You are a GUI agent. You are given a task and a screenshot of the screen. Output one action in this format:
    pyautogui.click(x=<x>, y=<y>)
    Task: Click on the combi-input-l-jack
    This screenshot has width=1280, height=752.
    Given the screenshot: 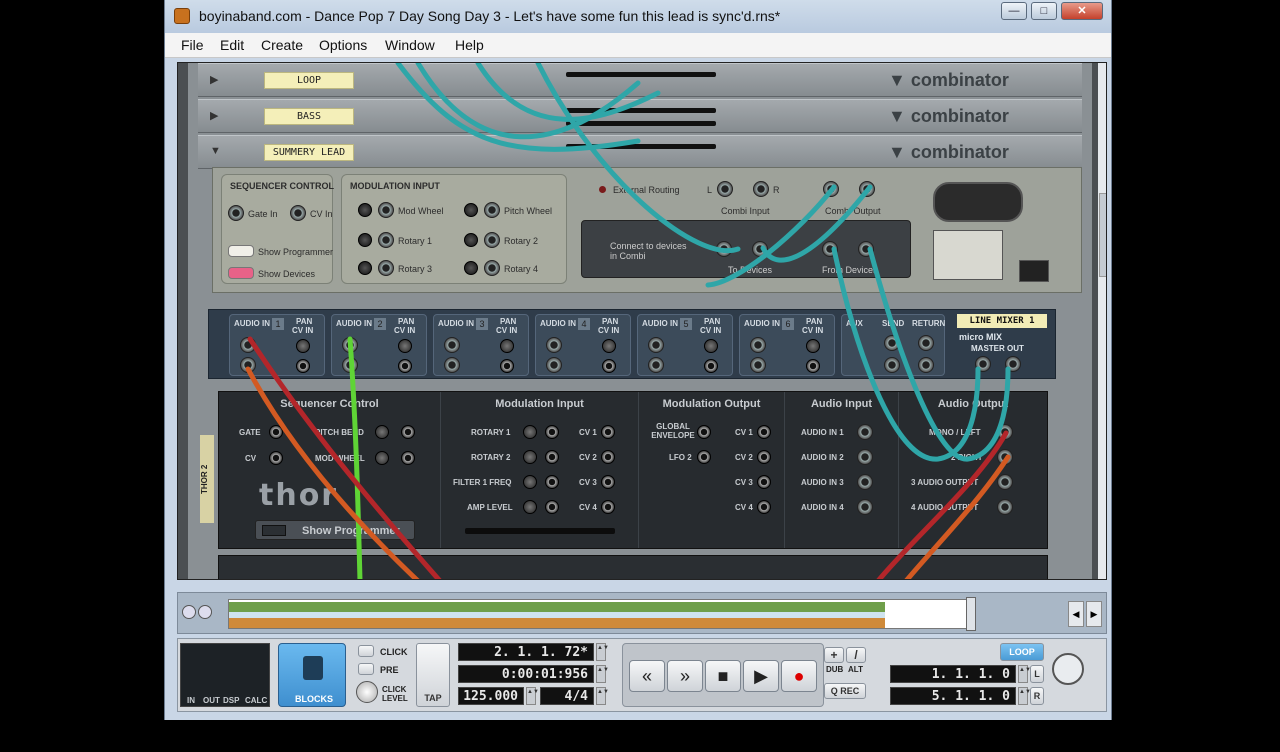 What is the action you would take?
    pyautogui.click(x=725, y=189)
    